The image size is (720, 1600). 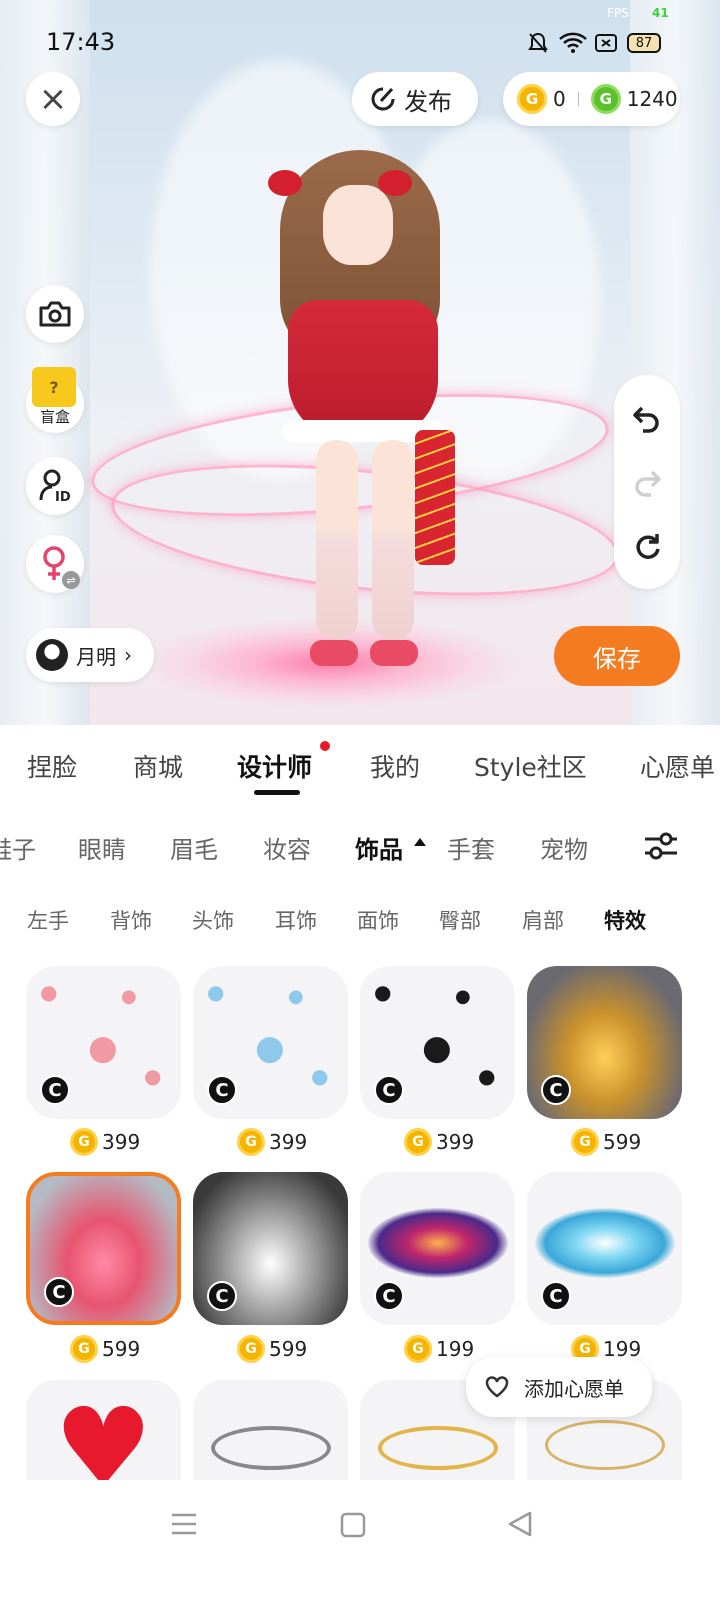 What do you see at coordinates (102, 847) in the screenshot?
I see `subtab-eyes: 眼睛` at bounding box center [102, 847].